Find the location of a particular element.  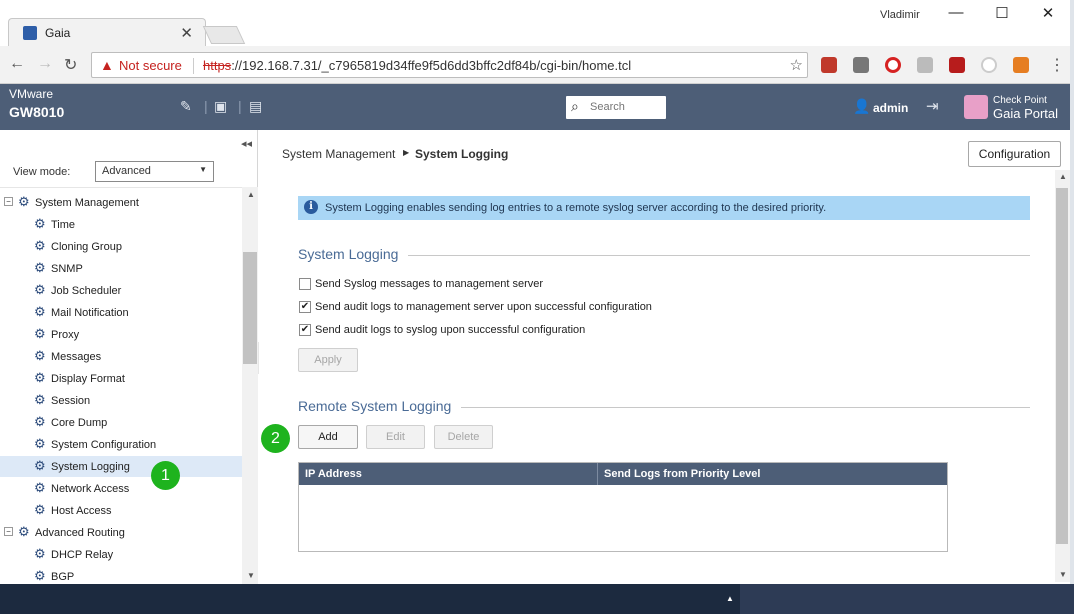

tree-item: − ⚙ Advanced Routing is located at coordinates (121, 532).